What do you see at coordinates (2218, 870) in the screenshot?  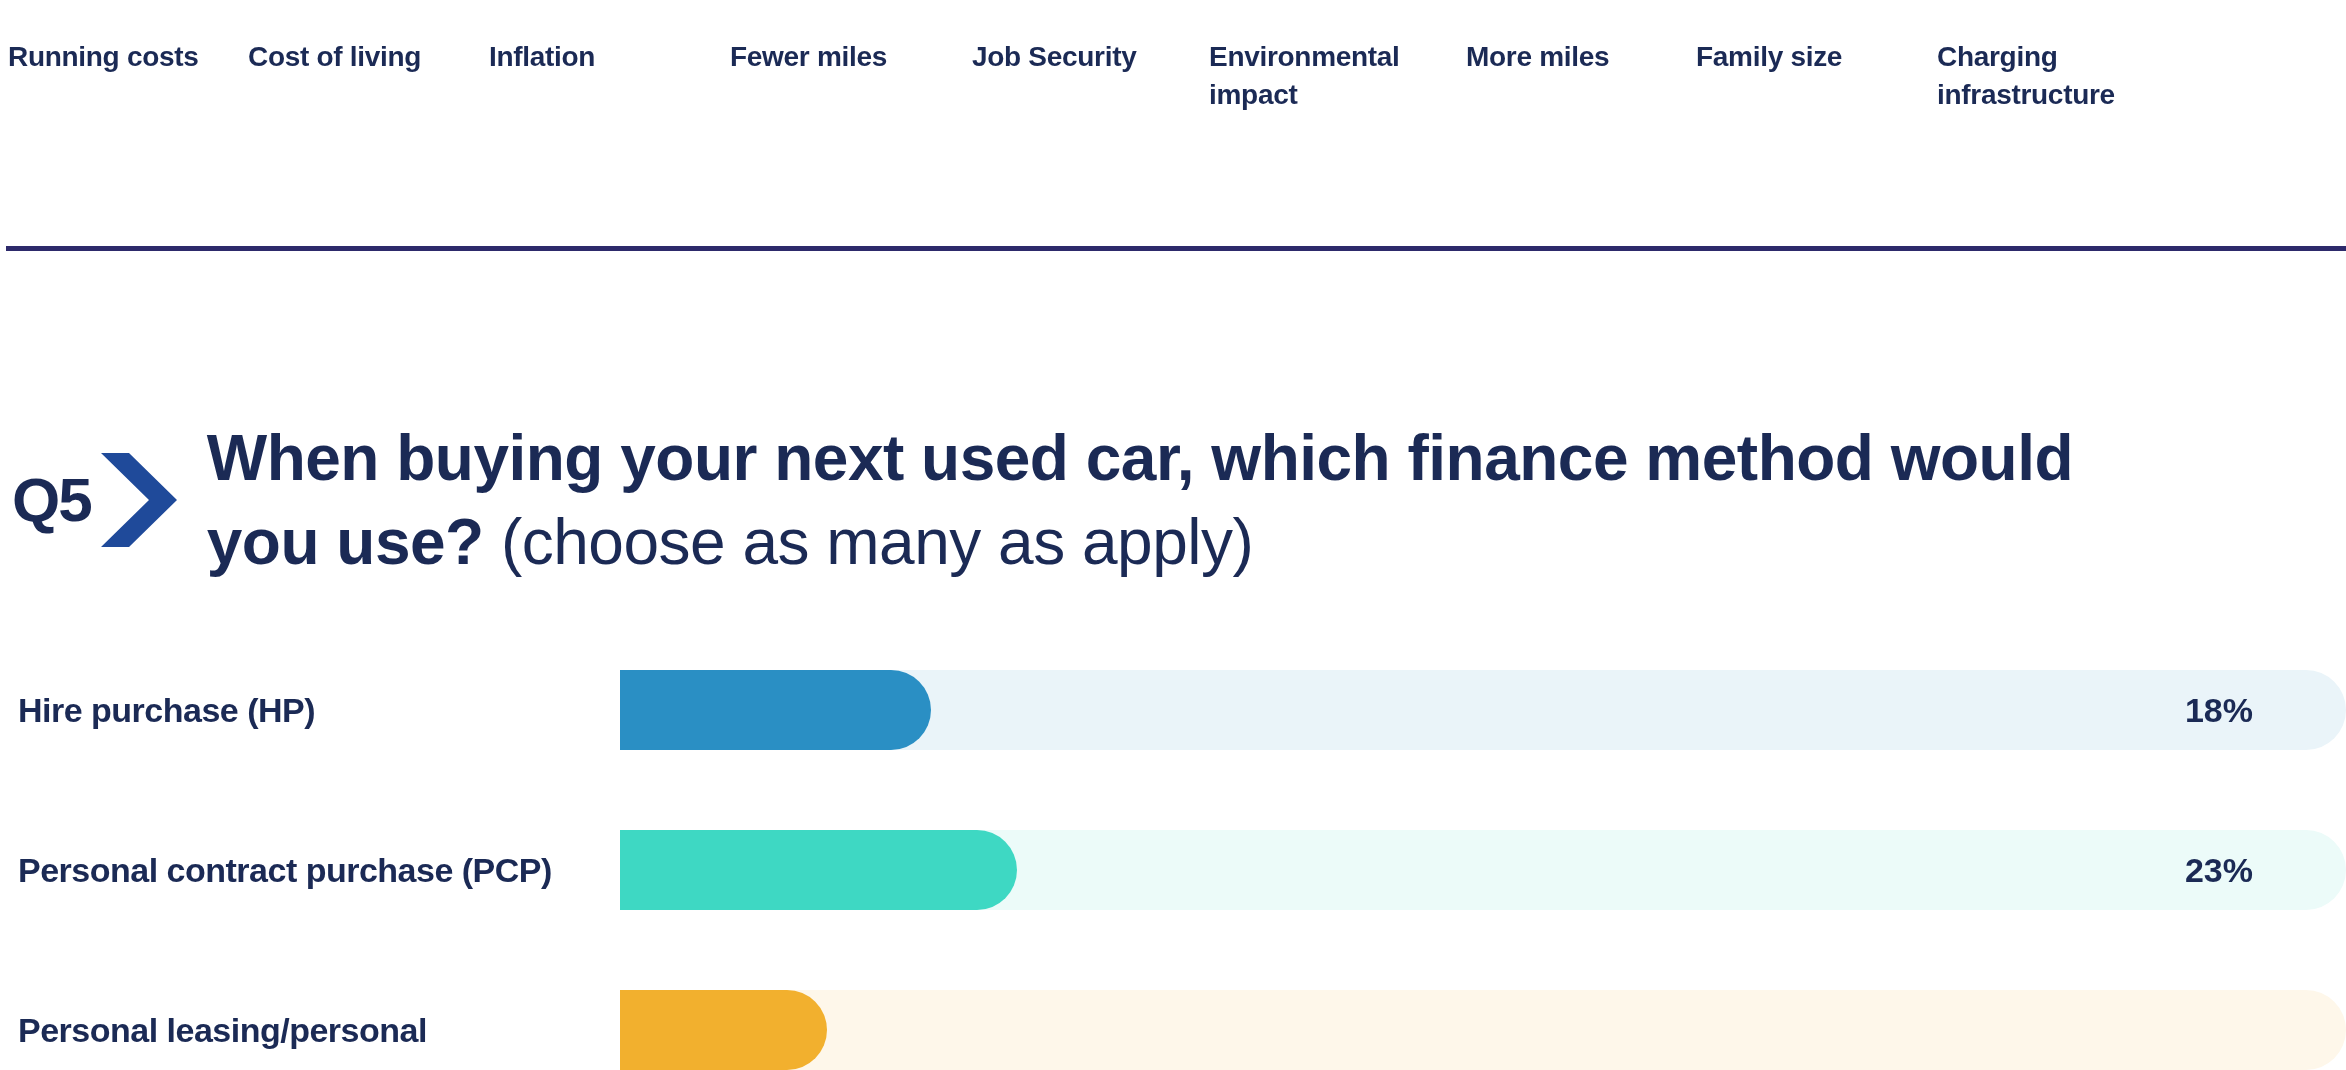 I see `percent-value: 23%` at bounding box center [2218, 870].